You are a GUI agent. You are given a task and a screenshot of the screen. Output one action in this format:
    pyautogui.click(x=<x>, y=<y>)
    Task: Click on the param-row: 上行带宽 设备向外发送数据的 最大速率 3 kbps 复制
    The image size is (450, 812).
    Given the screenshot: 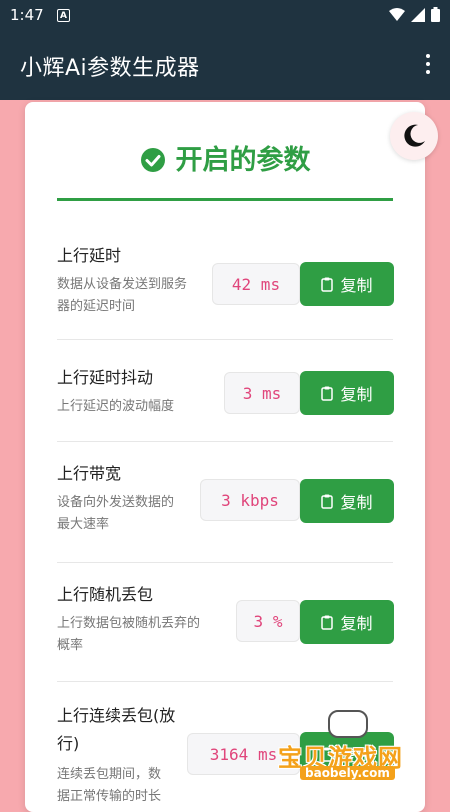 What is the action you would take?
    pyautogui.click(x=225, y=512)
    